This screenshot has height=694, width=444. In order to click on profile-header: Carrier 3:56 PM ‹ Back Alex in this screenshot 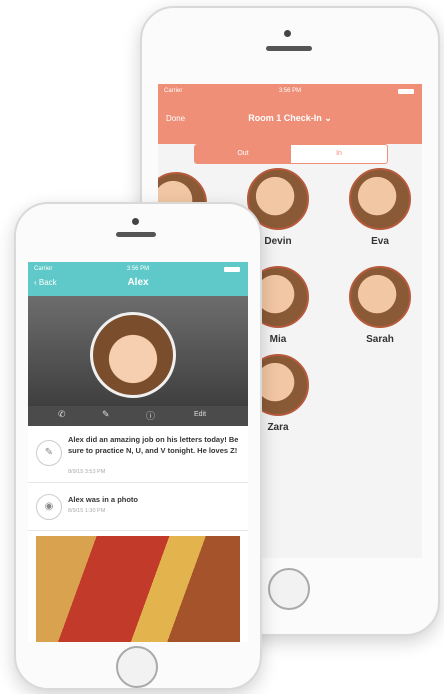, I will do `click(138, 279)`.